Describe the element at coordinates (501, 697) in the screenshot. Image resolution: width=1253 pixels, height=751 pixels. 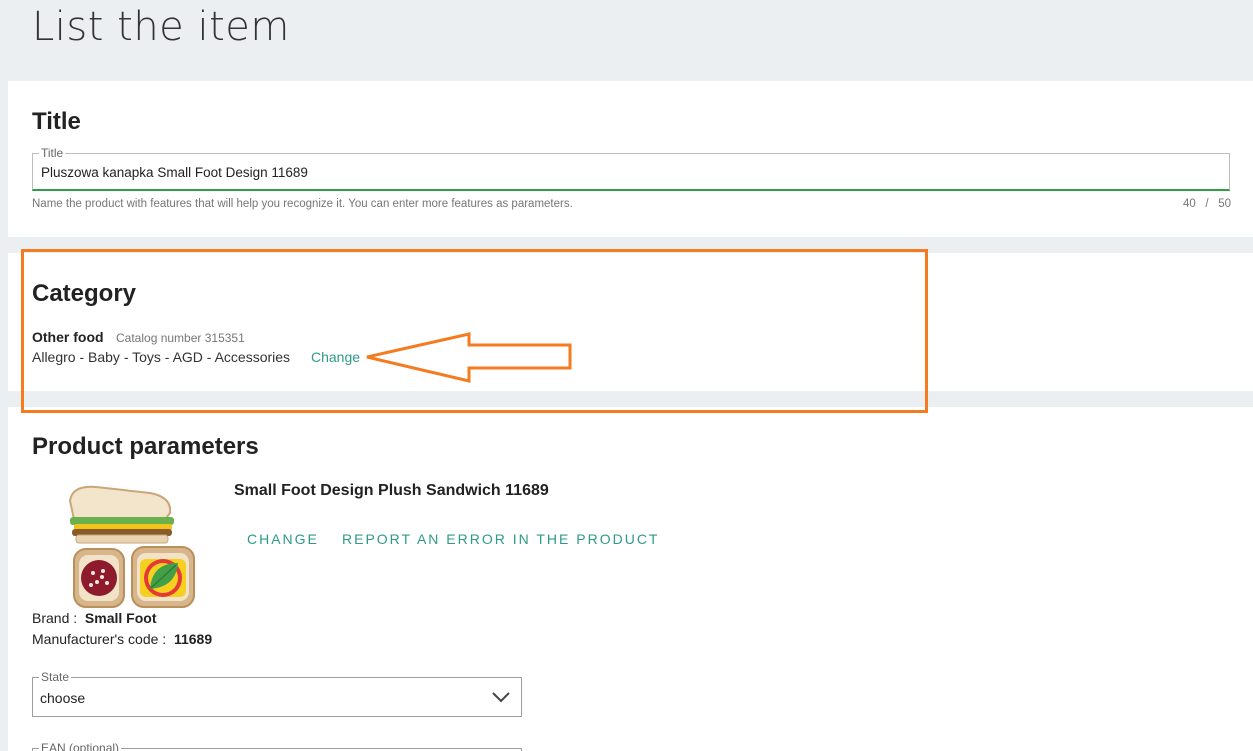
I see `chevron-down-icon` at that location.